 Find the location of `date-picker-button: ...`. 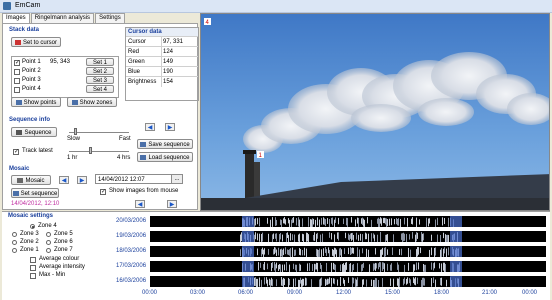

date-picker-button: ... is located at coordinates (176, 179).